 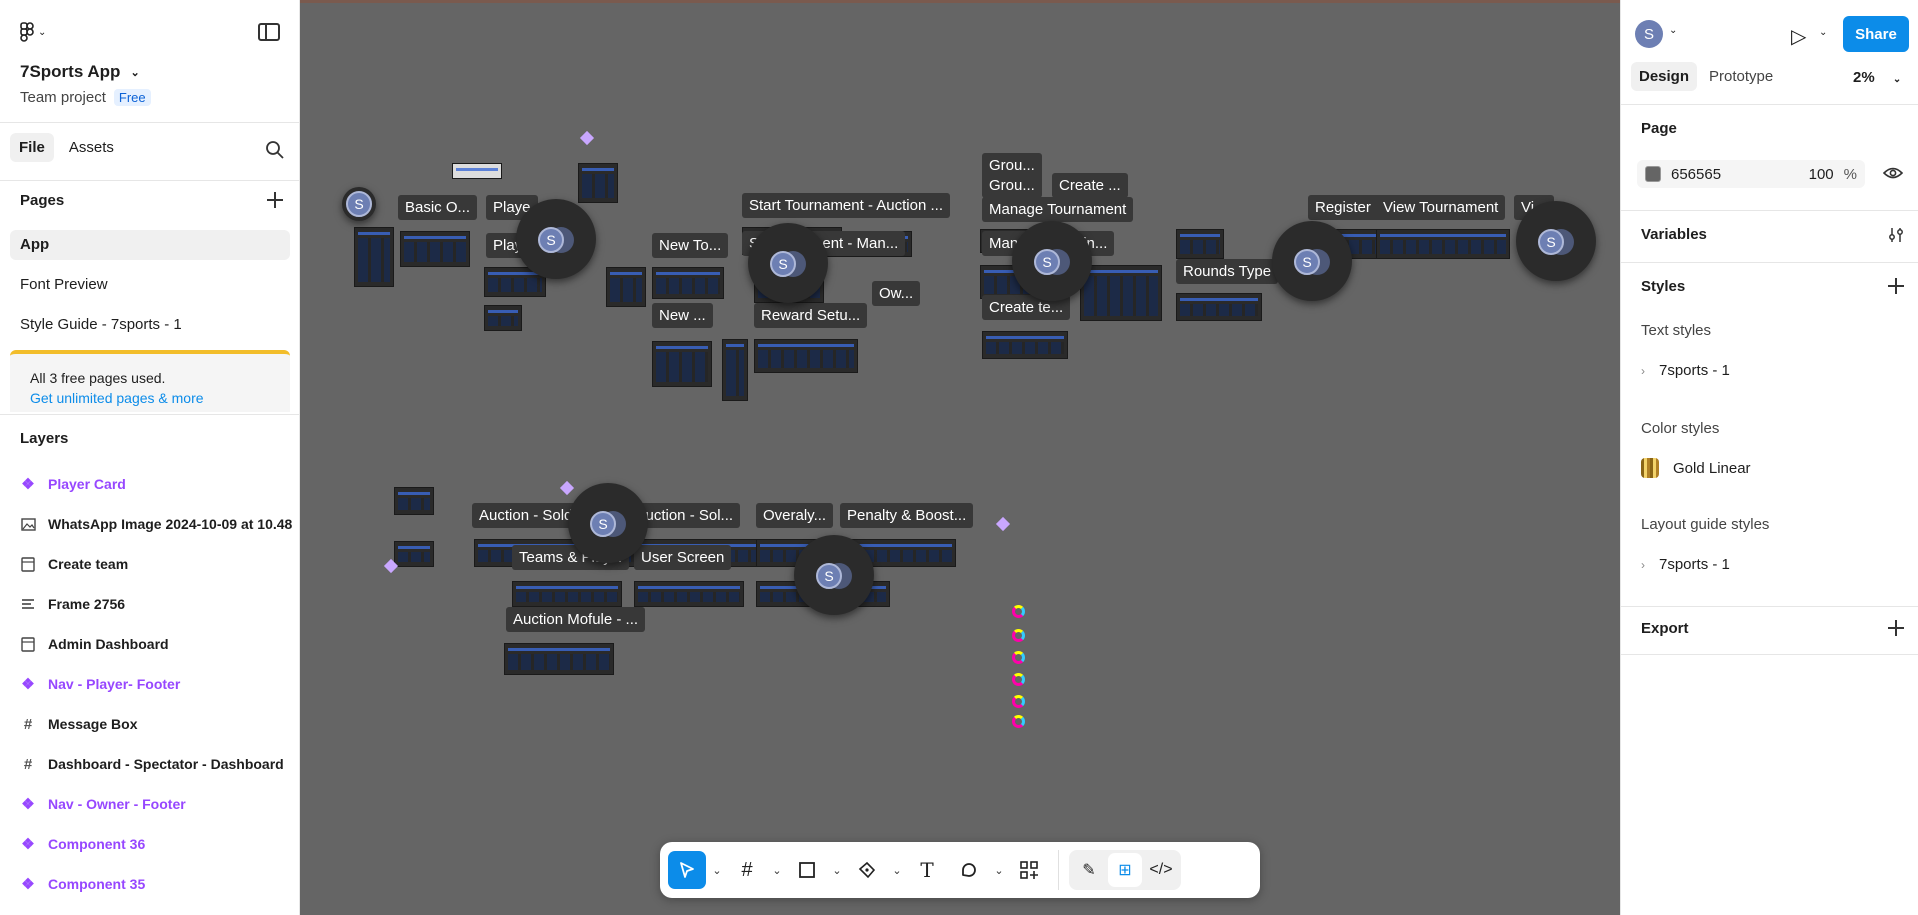 I want to click on add-page-icon, so click(x=275, y=200).